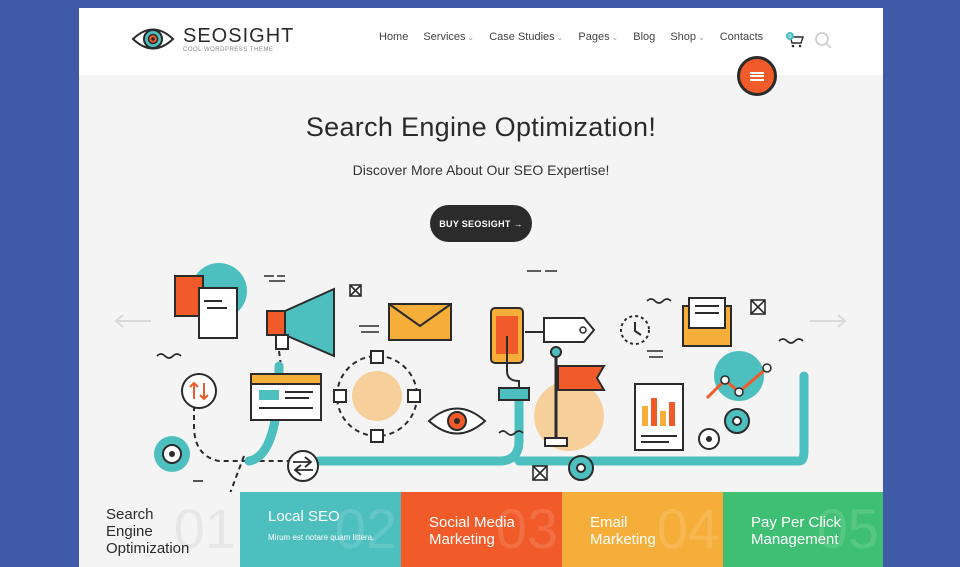 This screenshot has width=960, height=567. Describe the element at coordinates (304, 516) in the screenshot. I see `tab-title: Local SEO` at that location.